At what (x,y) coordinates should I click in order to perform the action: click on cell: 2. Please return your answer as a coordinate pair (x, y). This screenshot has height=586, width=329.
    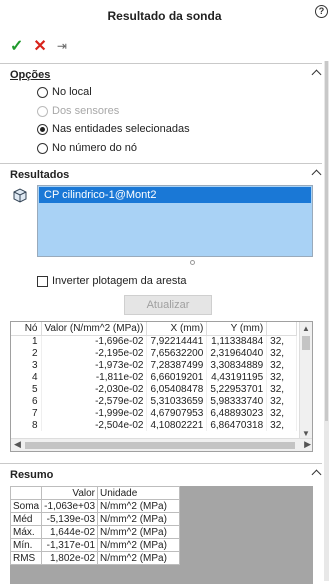
    Looking at the image, I should click on (26, 353).